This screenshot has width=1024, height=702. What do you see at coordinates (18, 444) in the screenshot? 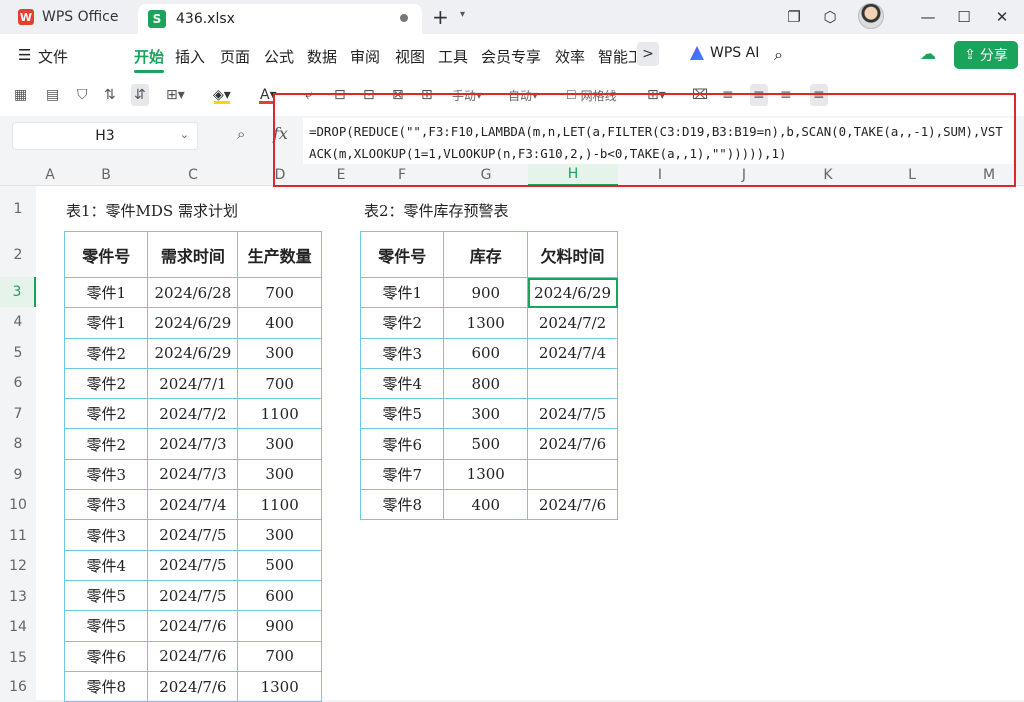
I see `row-header-8: 8` at bounding box center [18, 444].